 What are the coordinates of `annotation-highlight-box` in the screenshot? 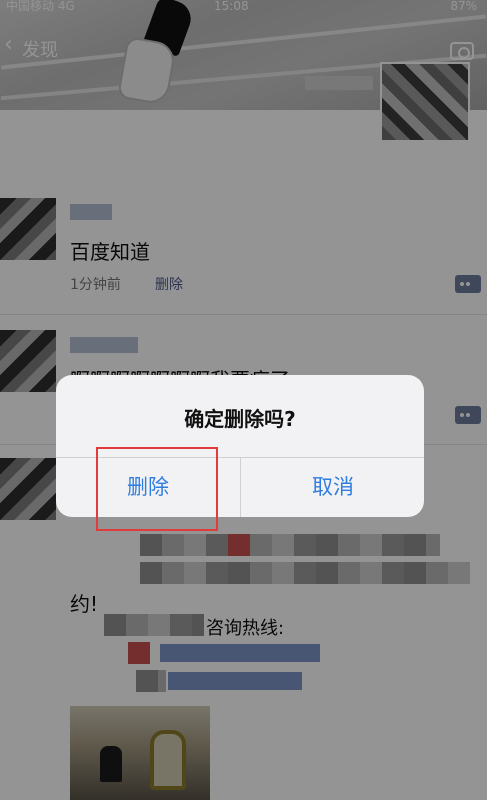 It's located at (157, 489).